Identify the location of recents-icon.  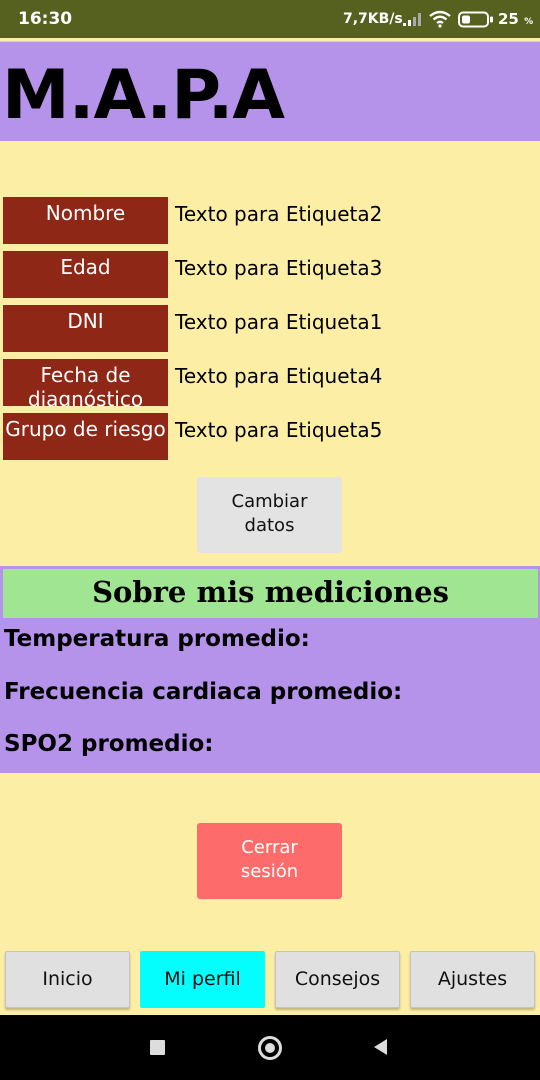
(157, 1047).